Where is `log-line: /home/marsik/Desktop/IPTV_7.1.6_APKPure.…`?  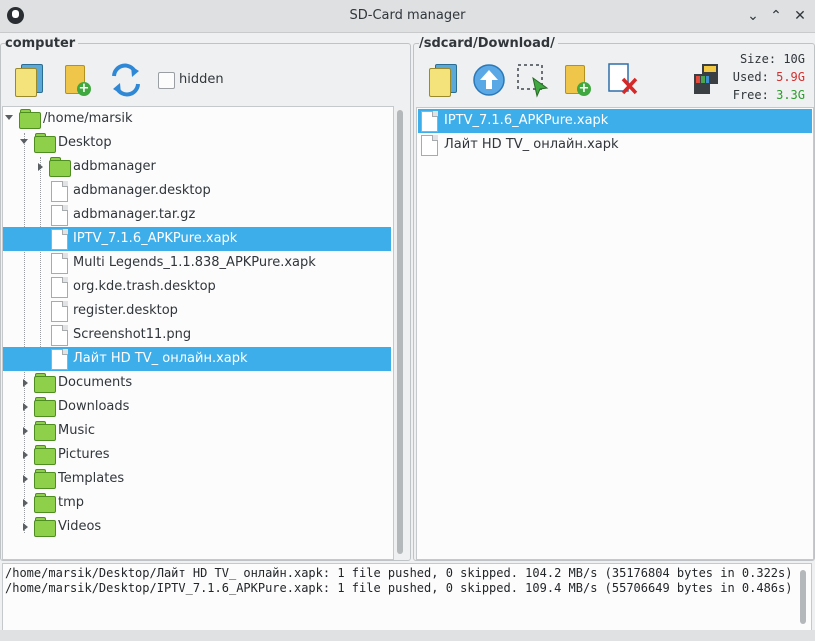
log-line: /home/marsik/Desktop/IPTV_7.1.6_APKPure.… is located at coordinates (399, 588).